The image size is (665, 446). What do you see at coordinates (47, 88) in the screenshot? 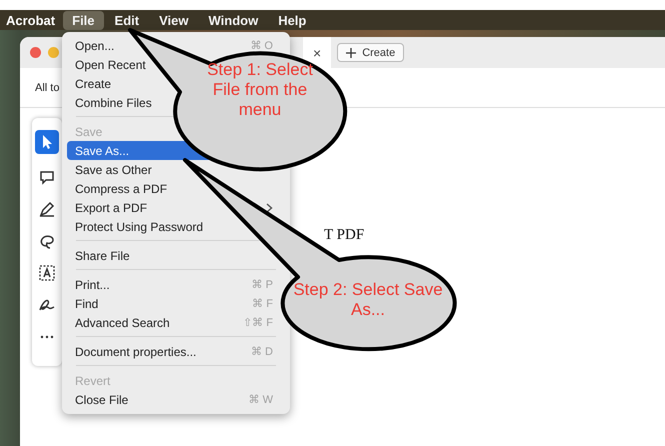
I see `toolbar-label: All to` at bounding box center [47, 88].